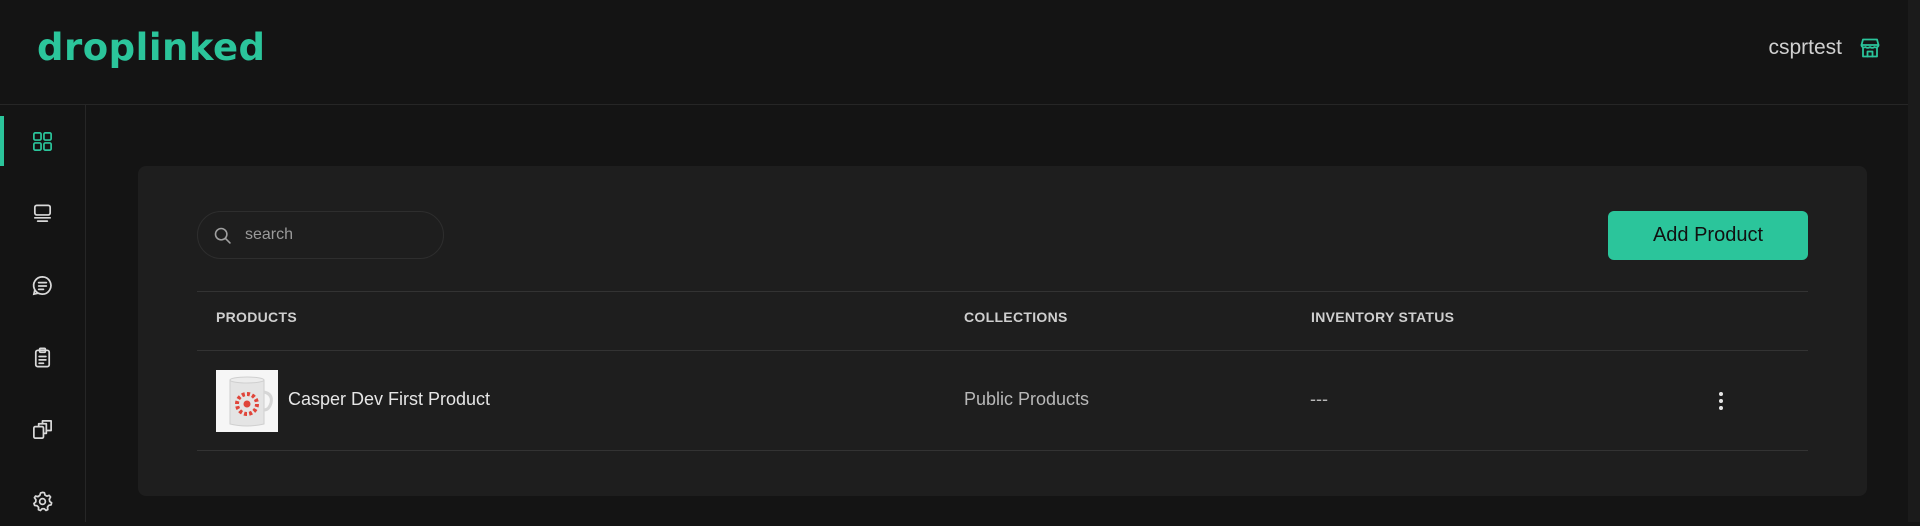 This screenshot has height=526, width=1920. I want to click on column-header-products: PRODUCTS, so click(256, 317).